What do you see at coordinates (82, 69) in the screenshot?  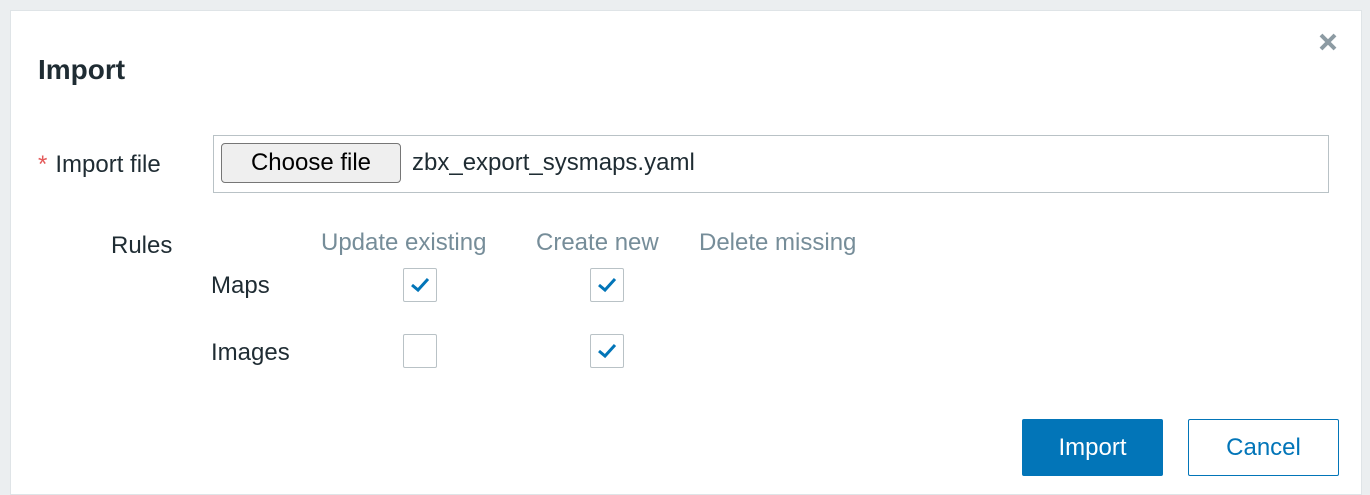 I see `dialog-title: Import` at bounding box center [82, 69].